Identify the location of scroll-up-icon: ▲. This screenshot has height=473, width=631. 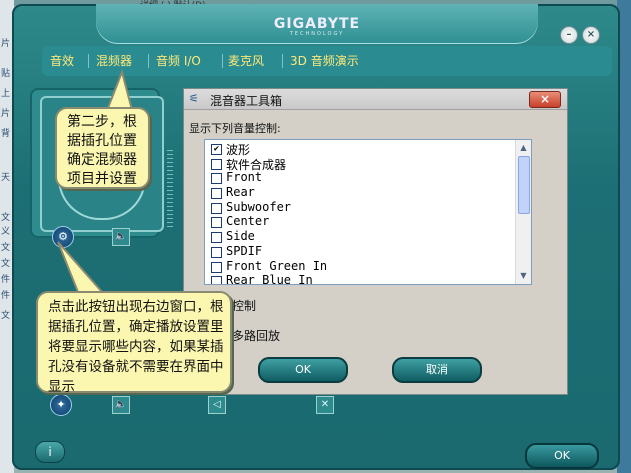
(523, 147).